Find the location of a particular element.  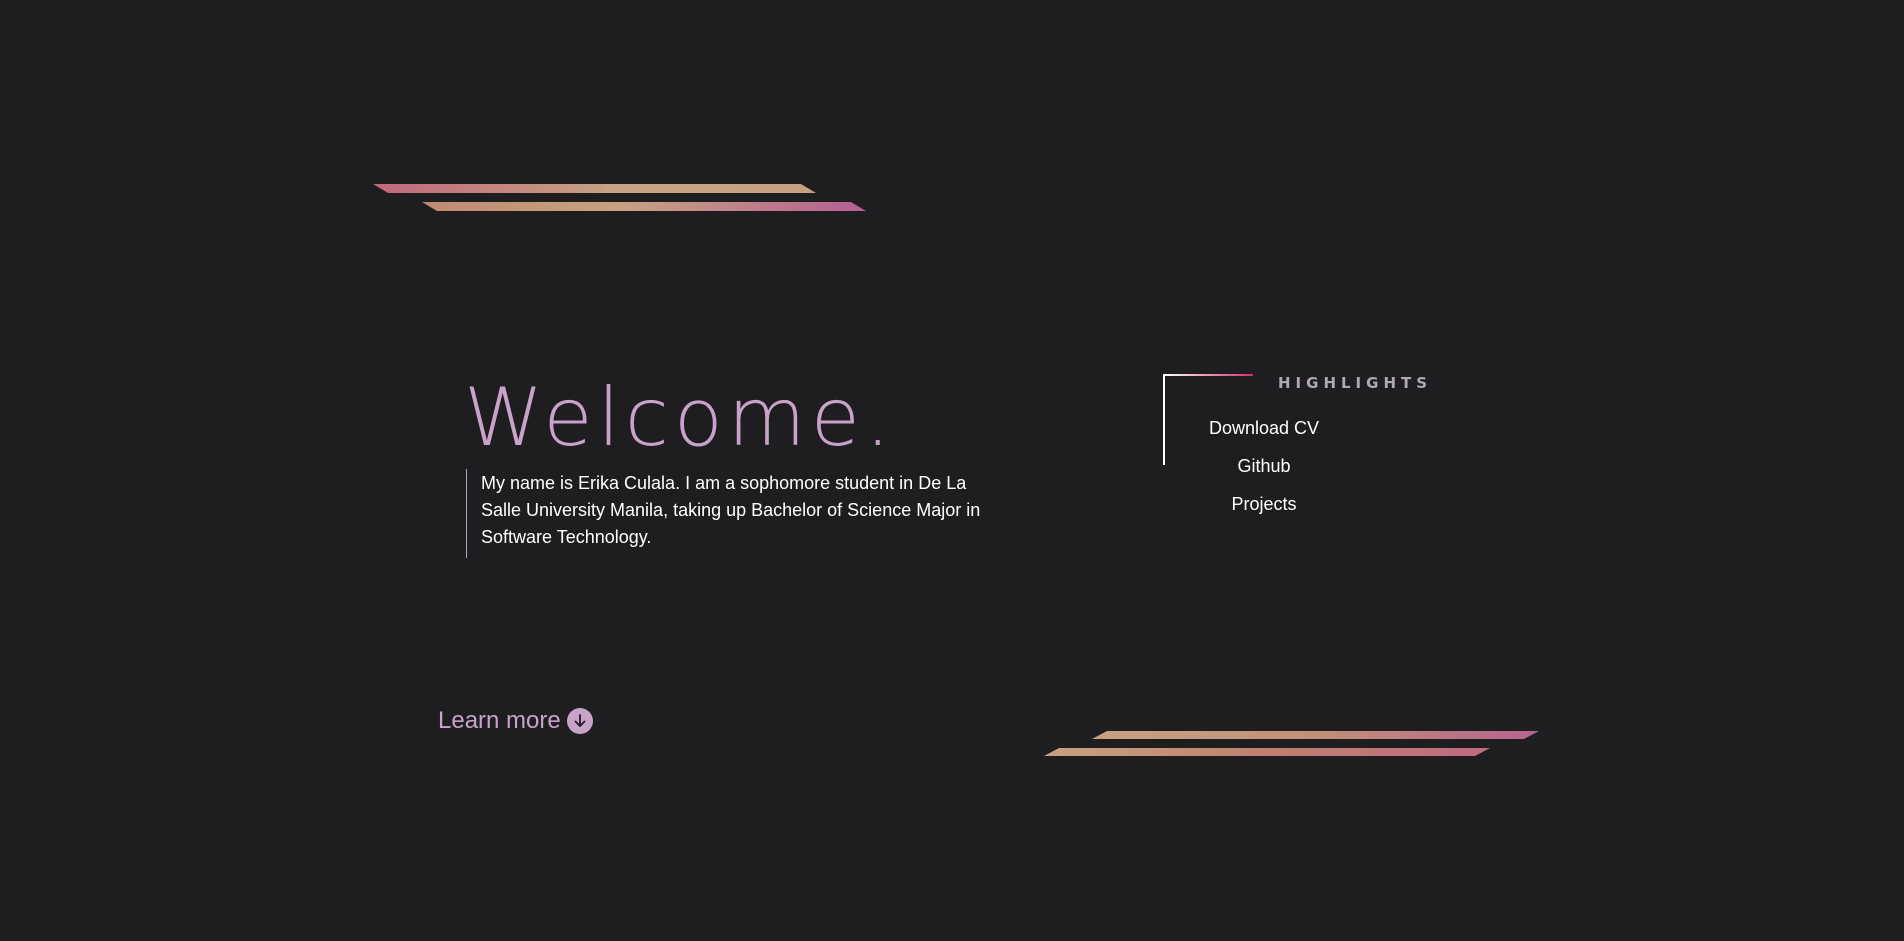

highlights-list: Download CV Github Projects is located at coordinates (1264, 473).